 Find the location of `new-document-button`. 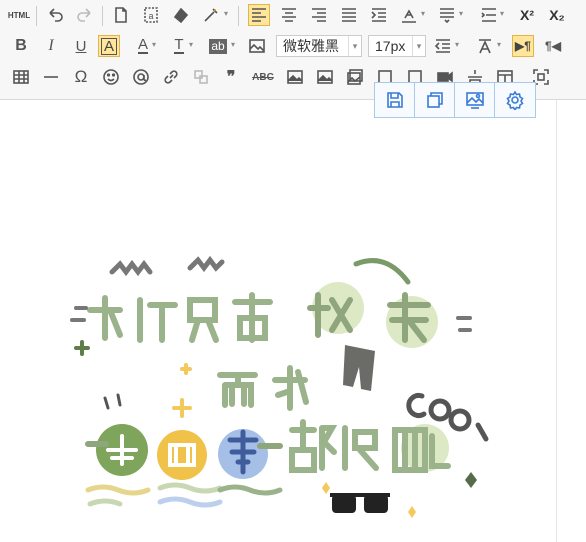

new-document-button is located at coordinates (121, 15).